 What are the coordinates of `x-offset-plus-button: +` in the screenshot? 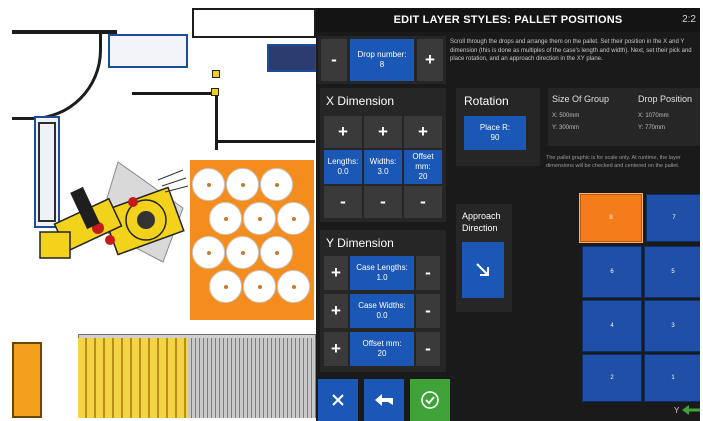 It's located at (423, 132).